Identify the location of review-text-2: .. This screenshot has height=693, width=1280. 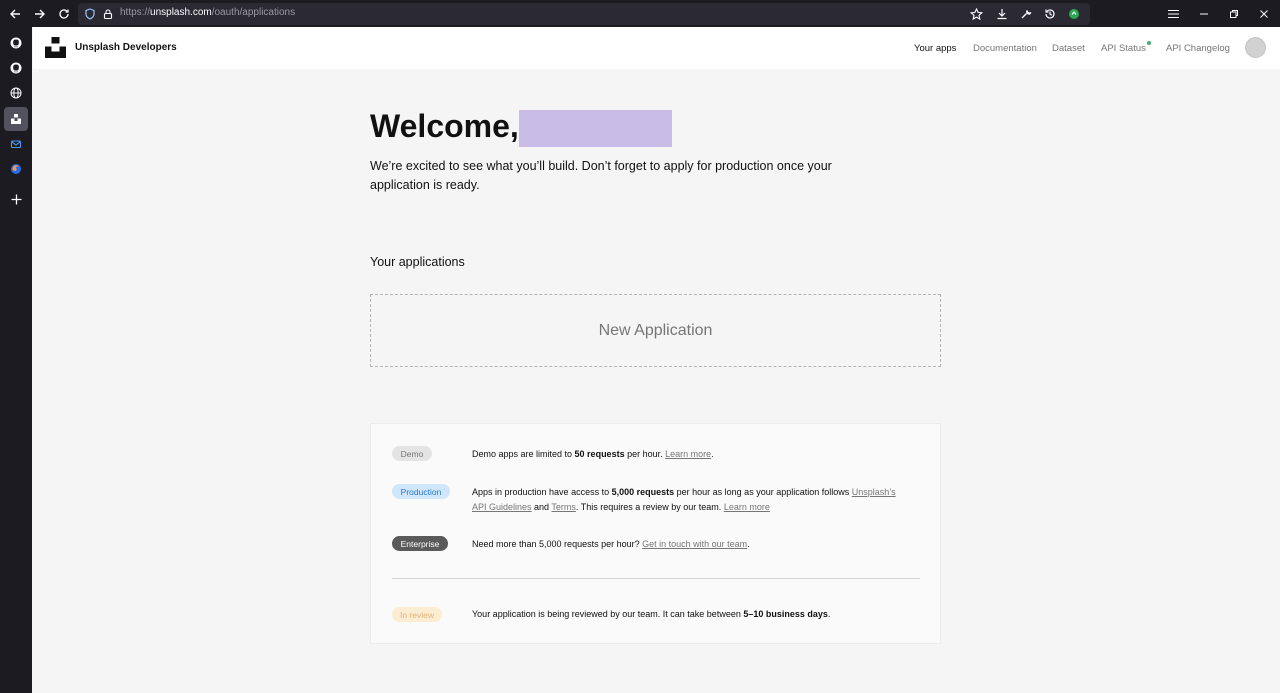
(829, 614).